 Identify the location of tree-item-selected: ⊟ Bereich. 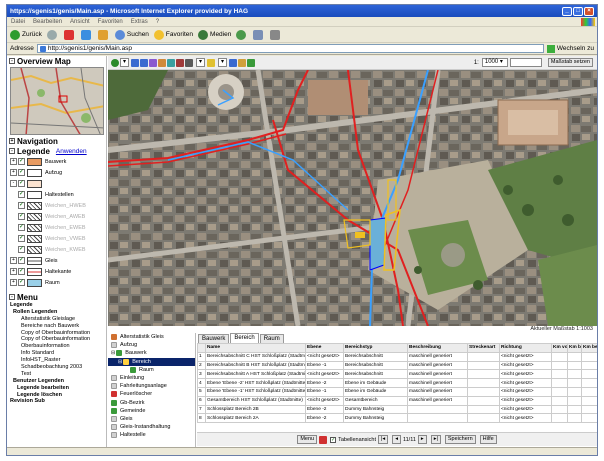
(151, 361).